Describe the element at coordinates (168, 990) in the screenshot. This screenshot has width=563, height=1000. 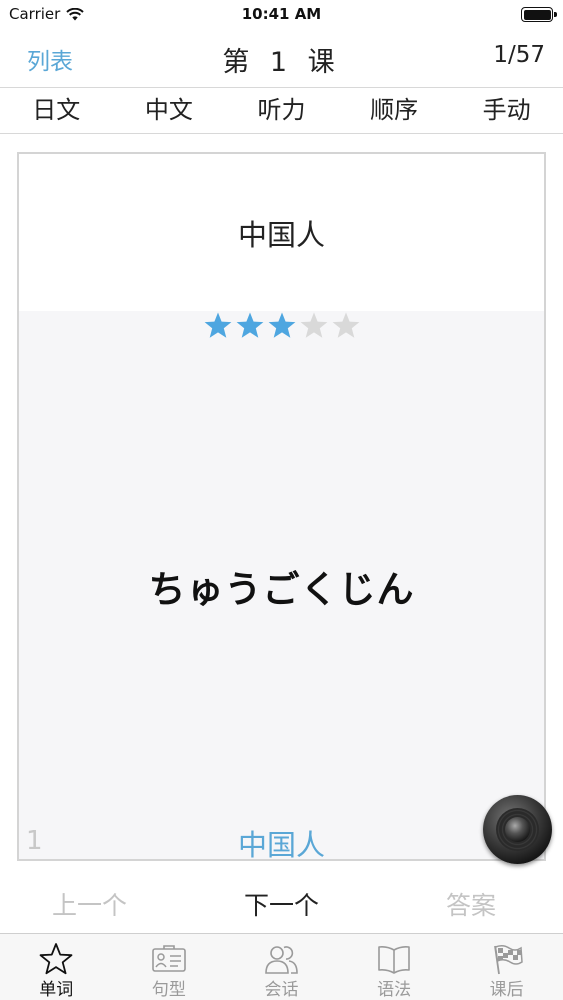
I see `tab-label: 句型` at that location.